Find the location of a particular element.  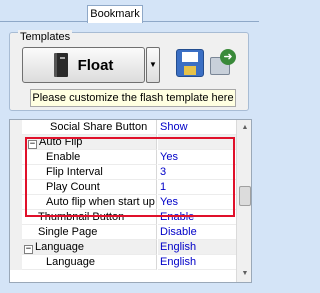

template-dropdown-button: ▼ is located at coordinates (153, 65).